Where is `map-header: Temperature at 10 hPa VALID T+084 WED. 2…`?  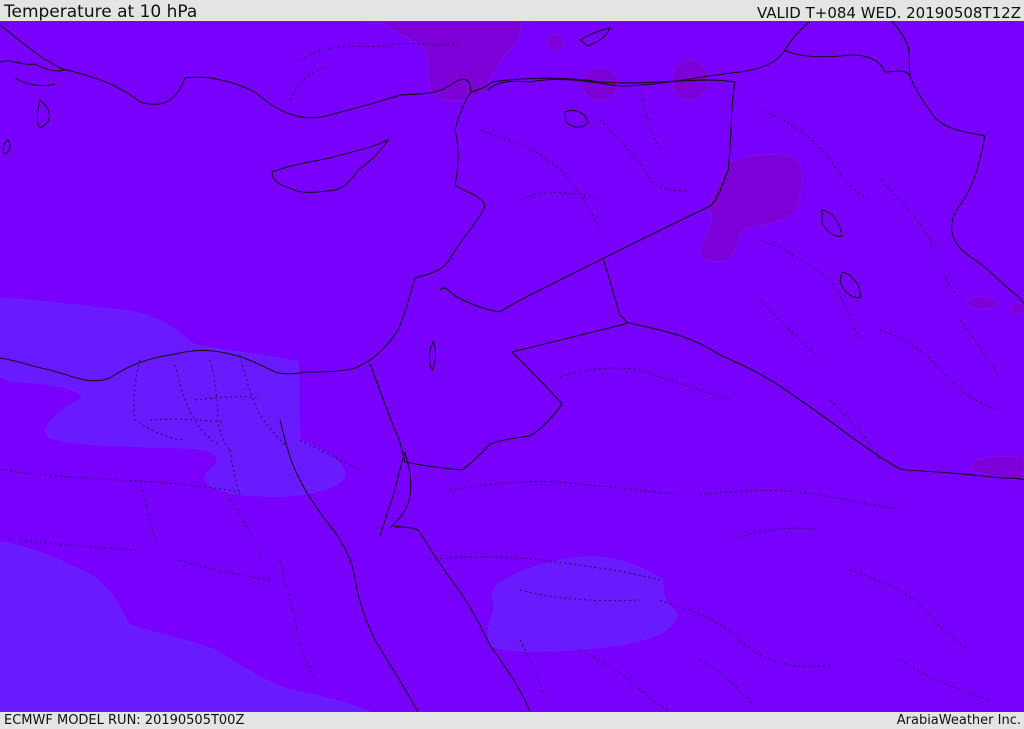
map-header: Temperature at 10 hPa VALID T+084 WED. 2… is located at coordinates (512, 10).